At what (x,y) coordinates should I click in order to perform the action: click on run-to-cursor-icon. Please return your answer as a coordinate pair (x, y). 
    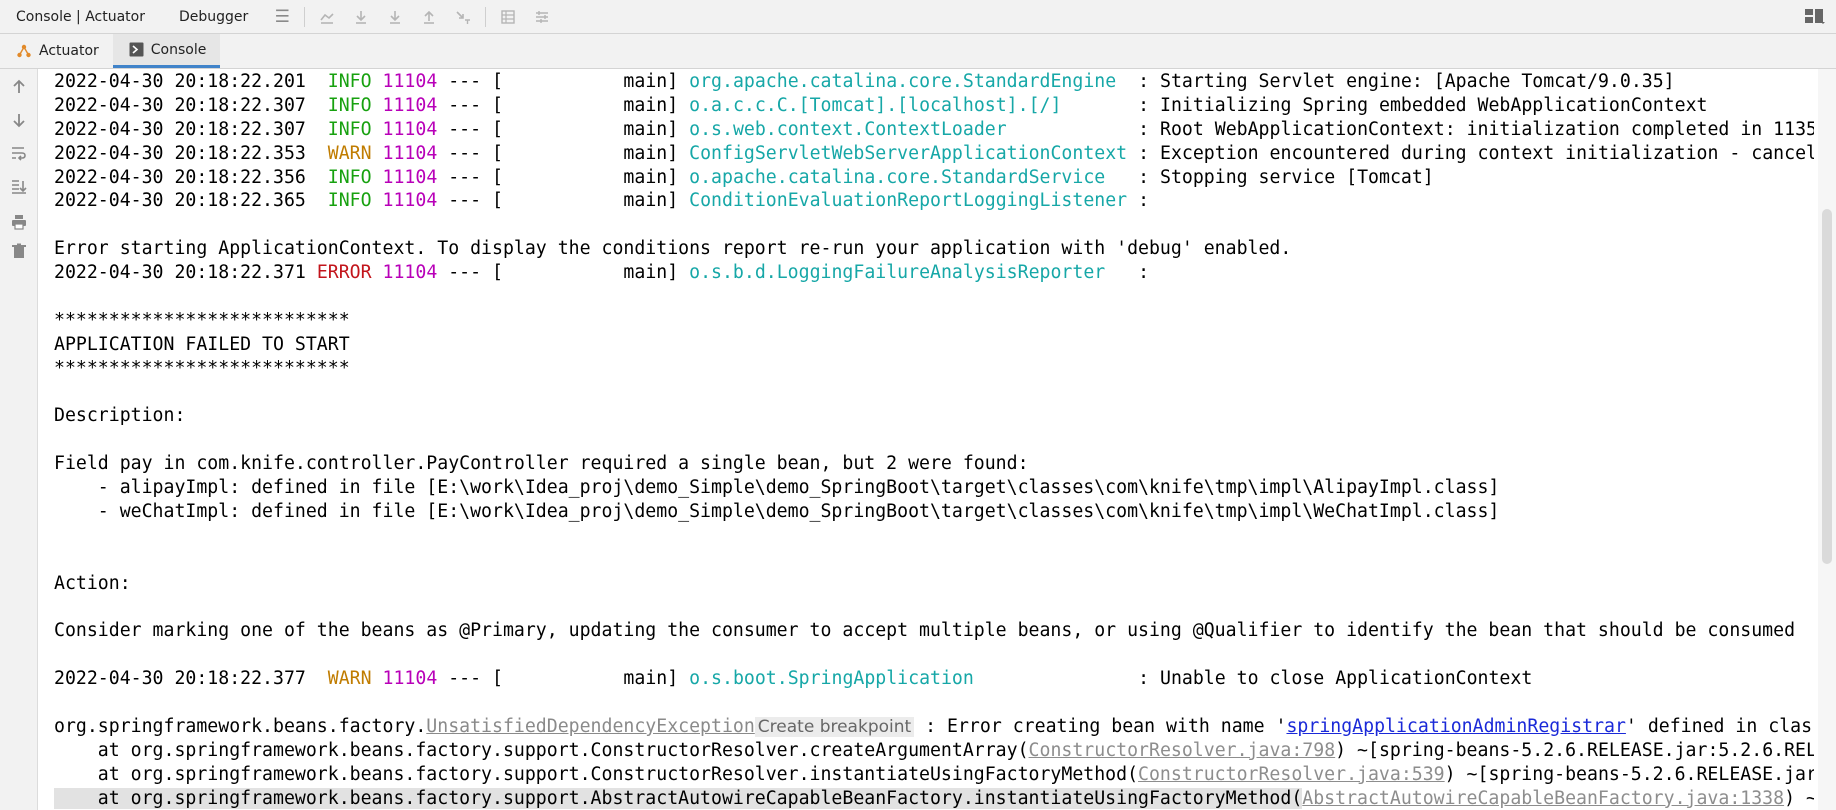
    Looking at the image, I should click on (463, 17).